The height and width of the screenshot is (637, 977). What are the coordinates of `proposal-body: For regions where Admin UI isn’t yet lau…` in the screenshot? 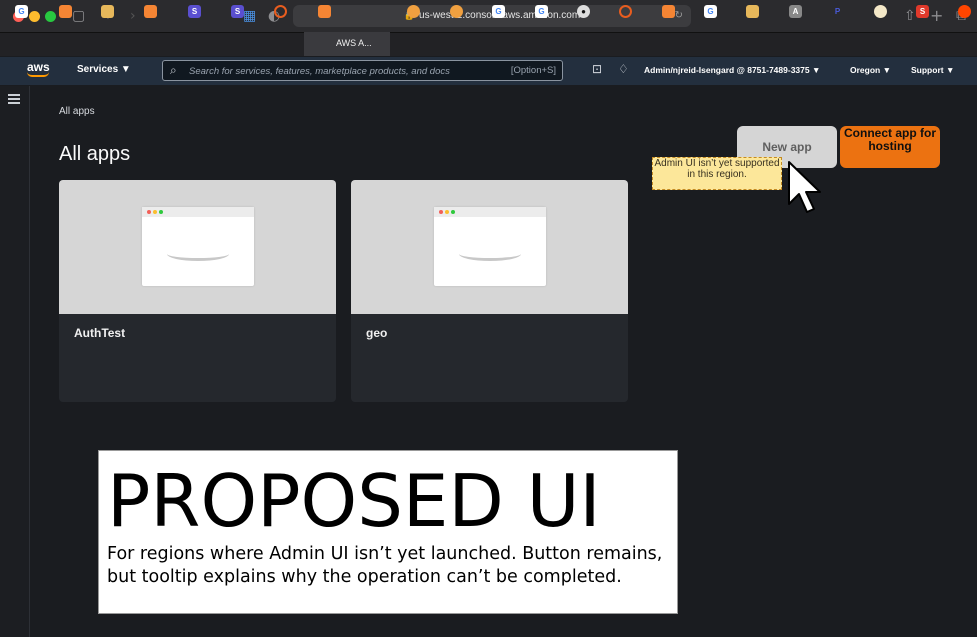 It's located at (385, 565).